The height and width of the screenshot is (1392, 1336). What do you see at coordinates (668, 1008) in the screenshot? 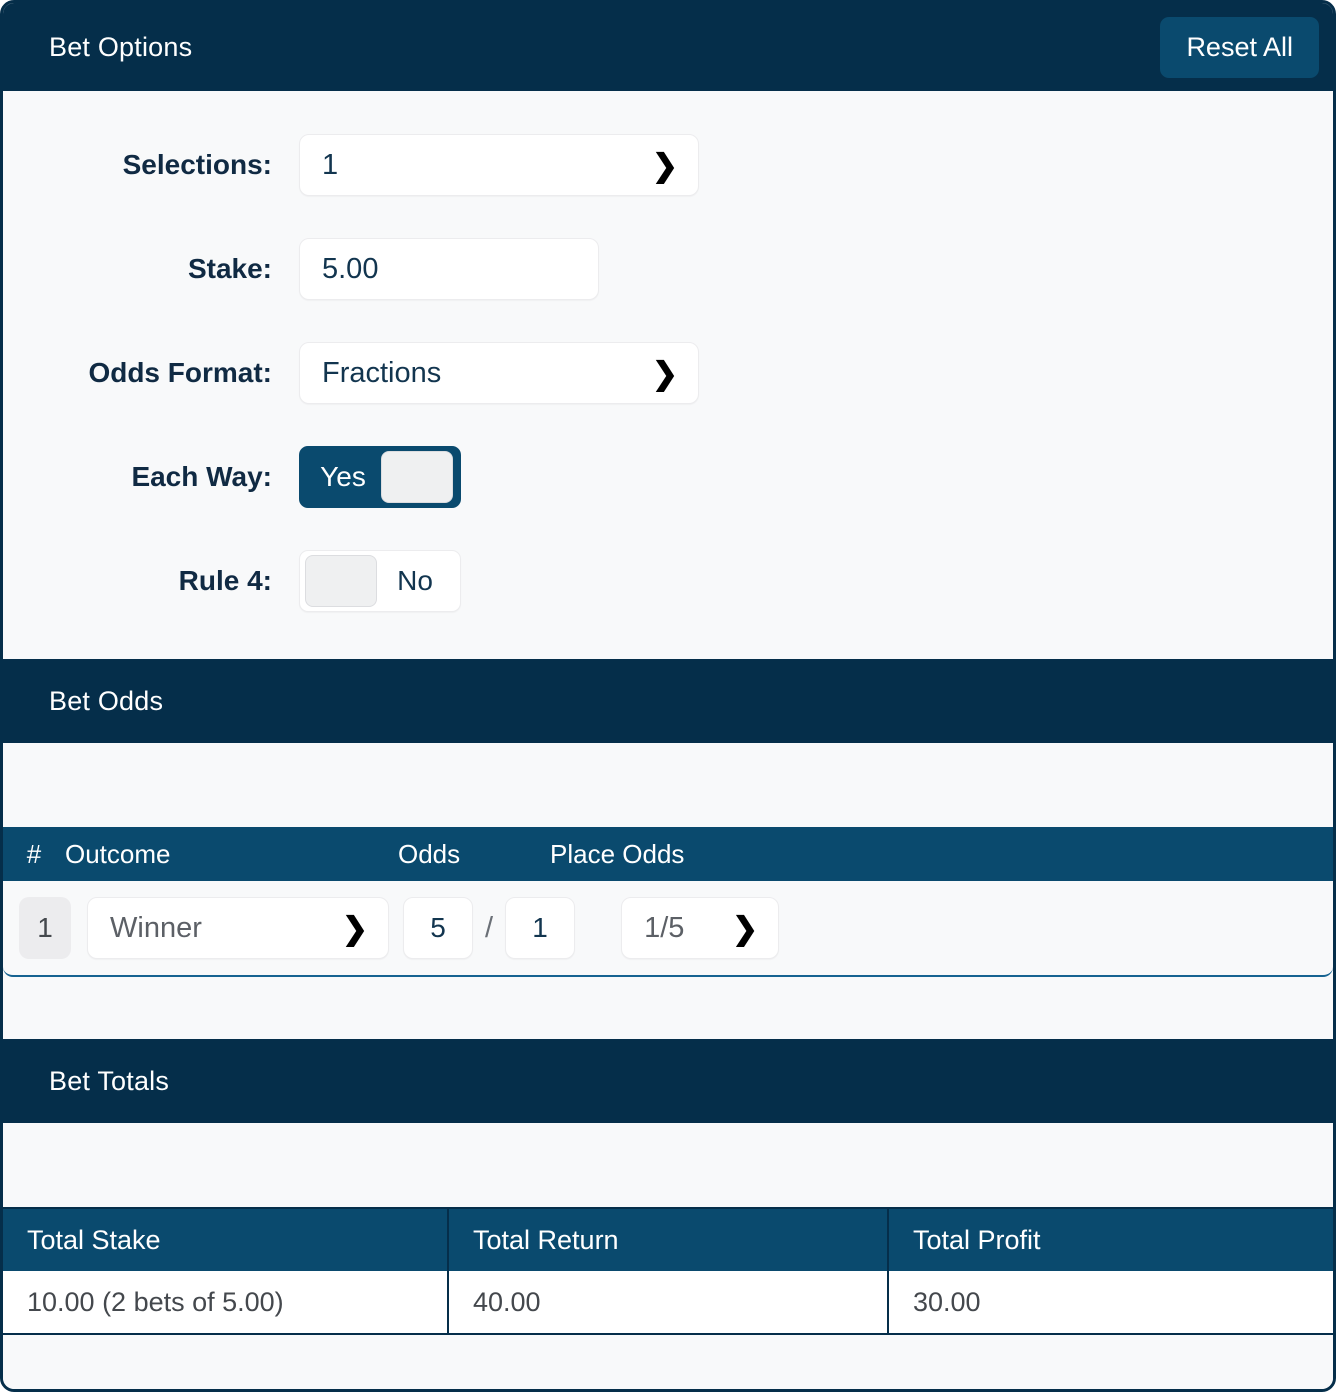
I see `bet-odds-spacer-bottom` at bounding box center [668, 1008].